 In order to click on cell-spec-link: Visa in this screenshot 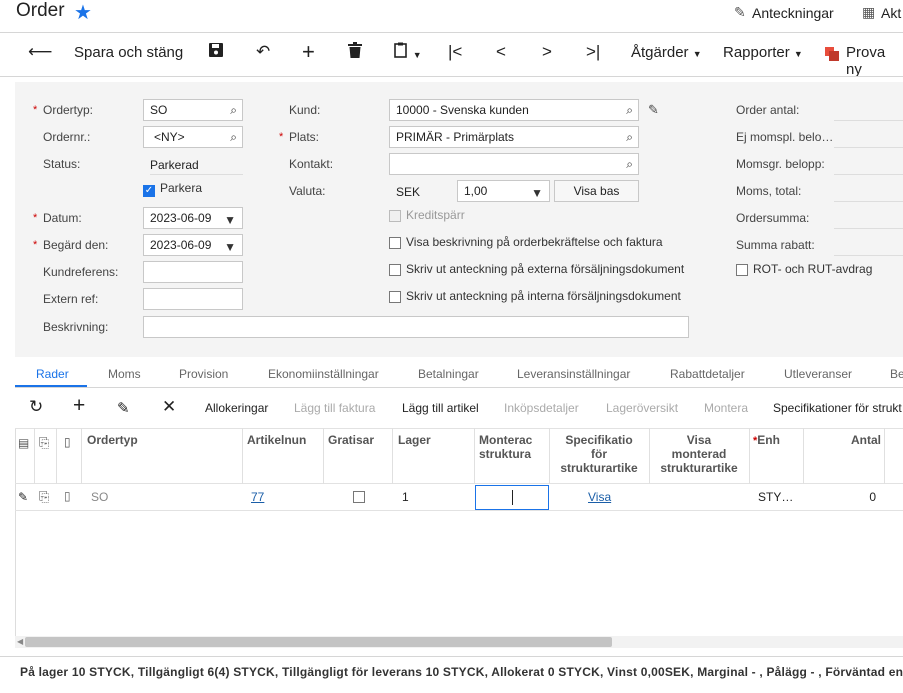, I will do `click(599, 497)`.